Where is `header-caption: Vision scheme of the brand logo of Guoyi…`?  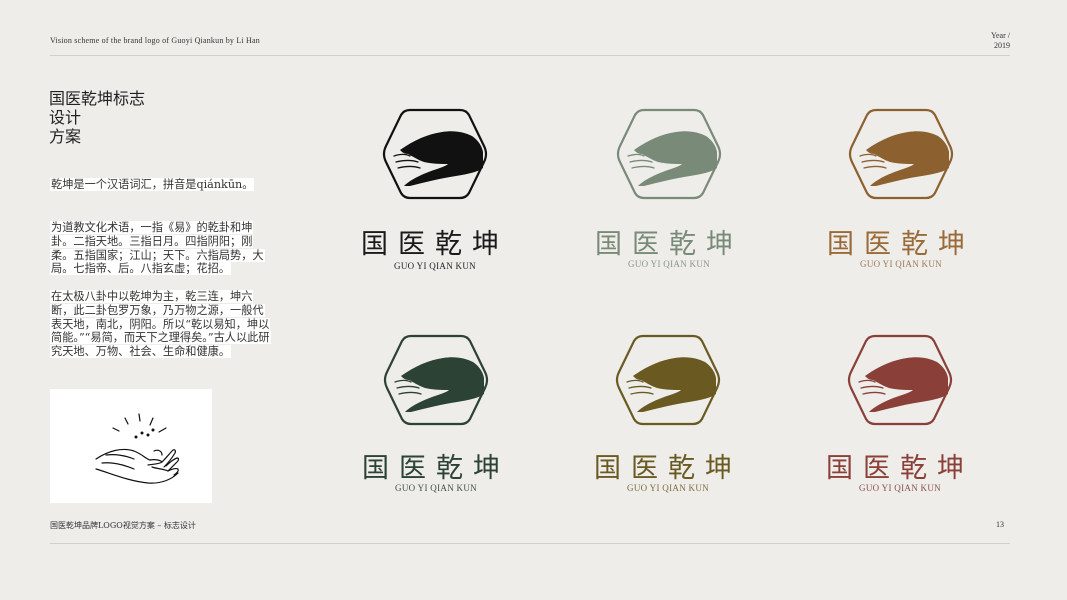
header-caption: Vision scheme of the brand logo of Guoyi… is located at coordinates (155, 40).